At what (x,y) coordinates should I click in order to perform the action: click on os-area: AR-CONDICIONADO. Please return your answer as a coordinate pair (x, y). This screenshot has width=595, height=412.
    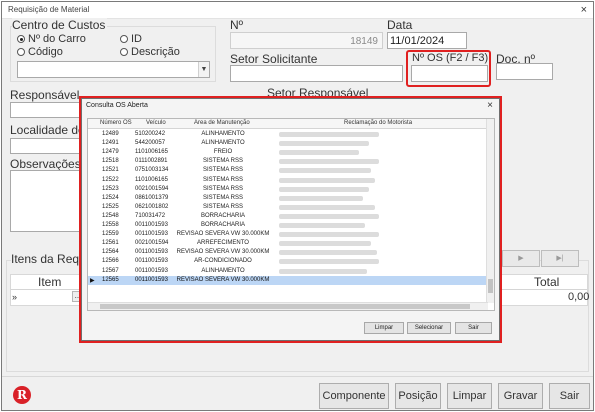
    Looking at the image, I should click on (223, 261).